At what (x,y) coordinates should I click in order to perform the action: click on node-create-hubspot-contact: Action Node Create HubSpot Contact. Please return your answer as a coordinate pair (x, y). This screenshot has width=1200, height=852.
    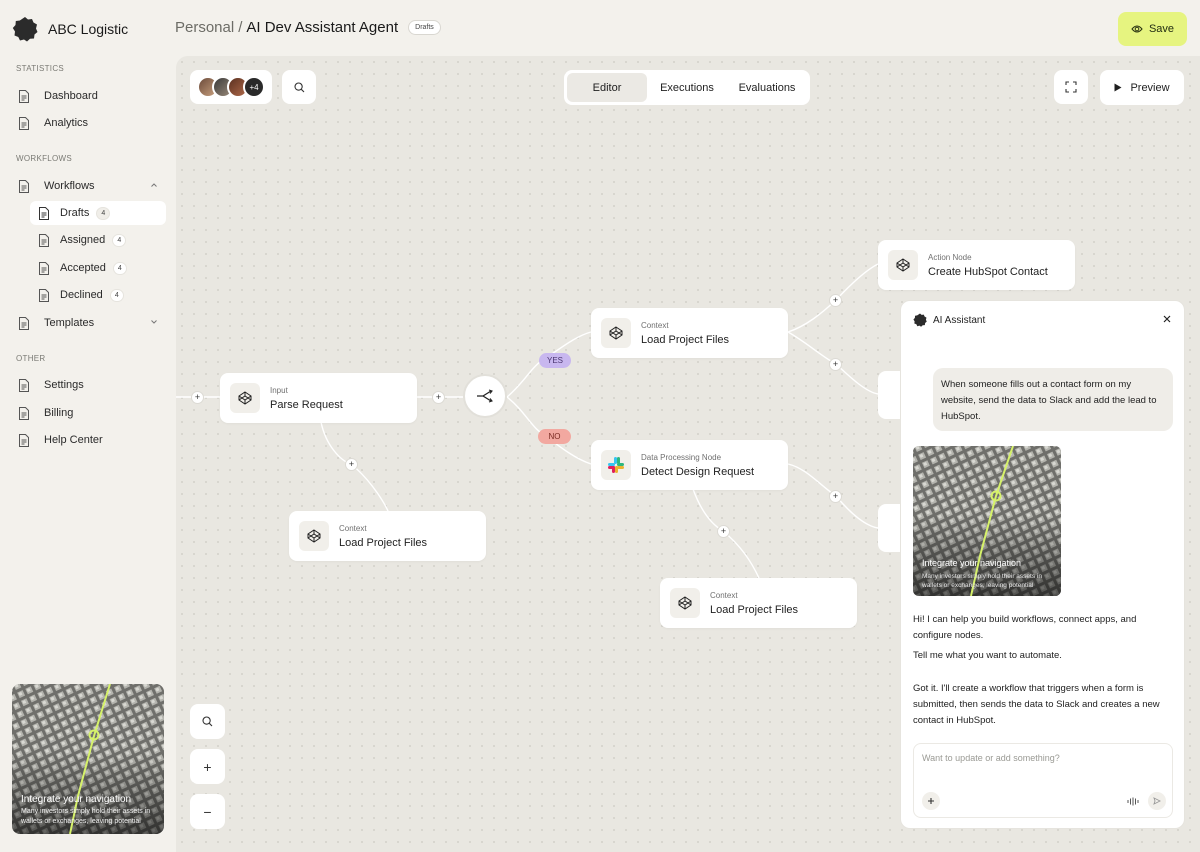
    Looking at the image, I should click on (976, 265).